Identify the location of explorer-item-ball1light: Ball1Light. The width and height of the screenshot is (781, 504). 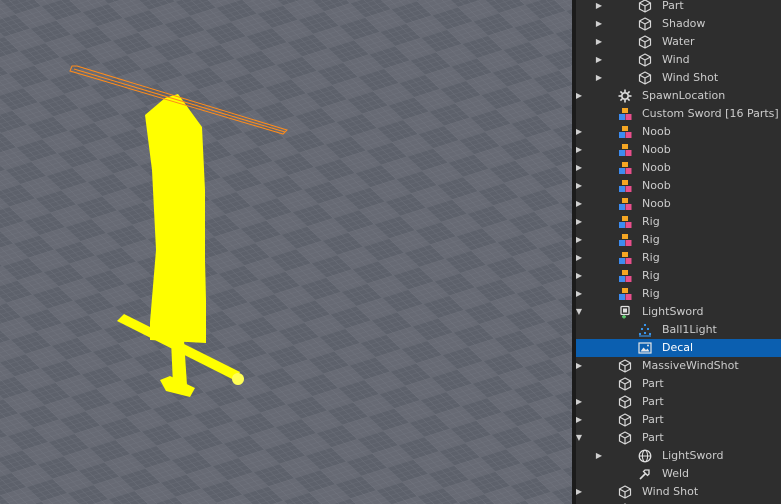
(678, 330).